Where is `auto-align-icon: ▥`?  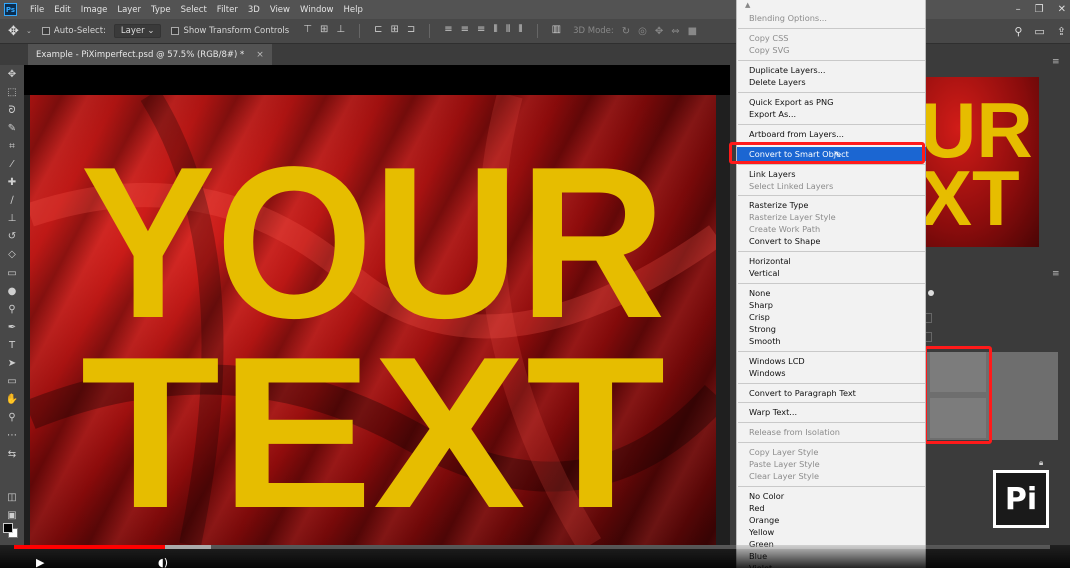 auto-align-icon: ▥ is located at coordinates (556, 31).